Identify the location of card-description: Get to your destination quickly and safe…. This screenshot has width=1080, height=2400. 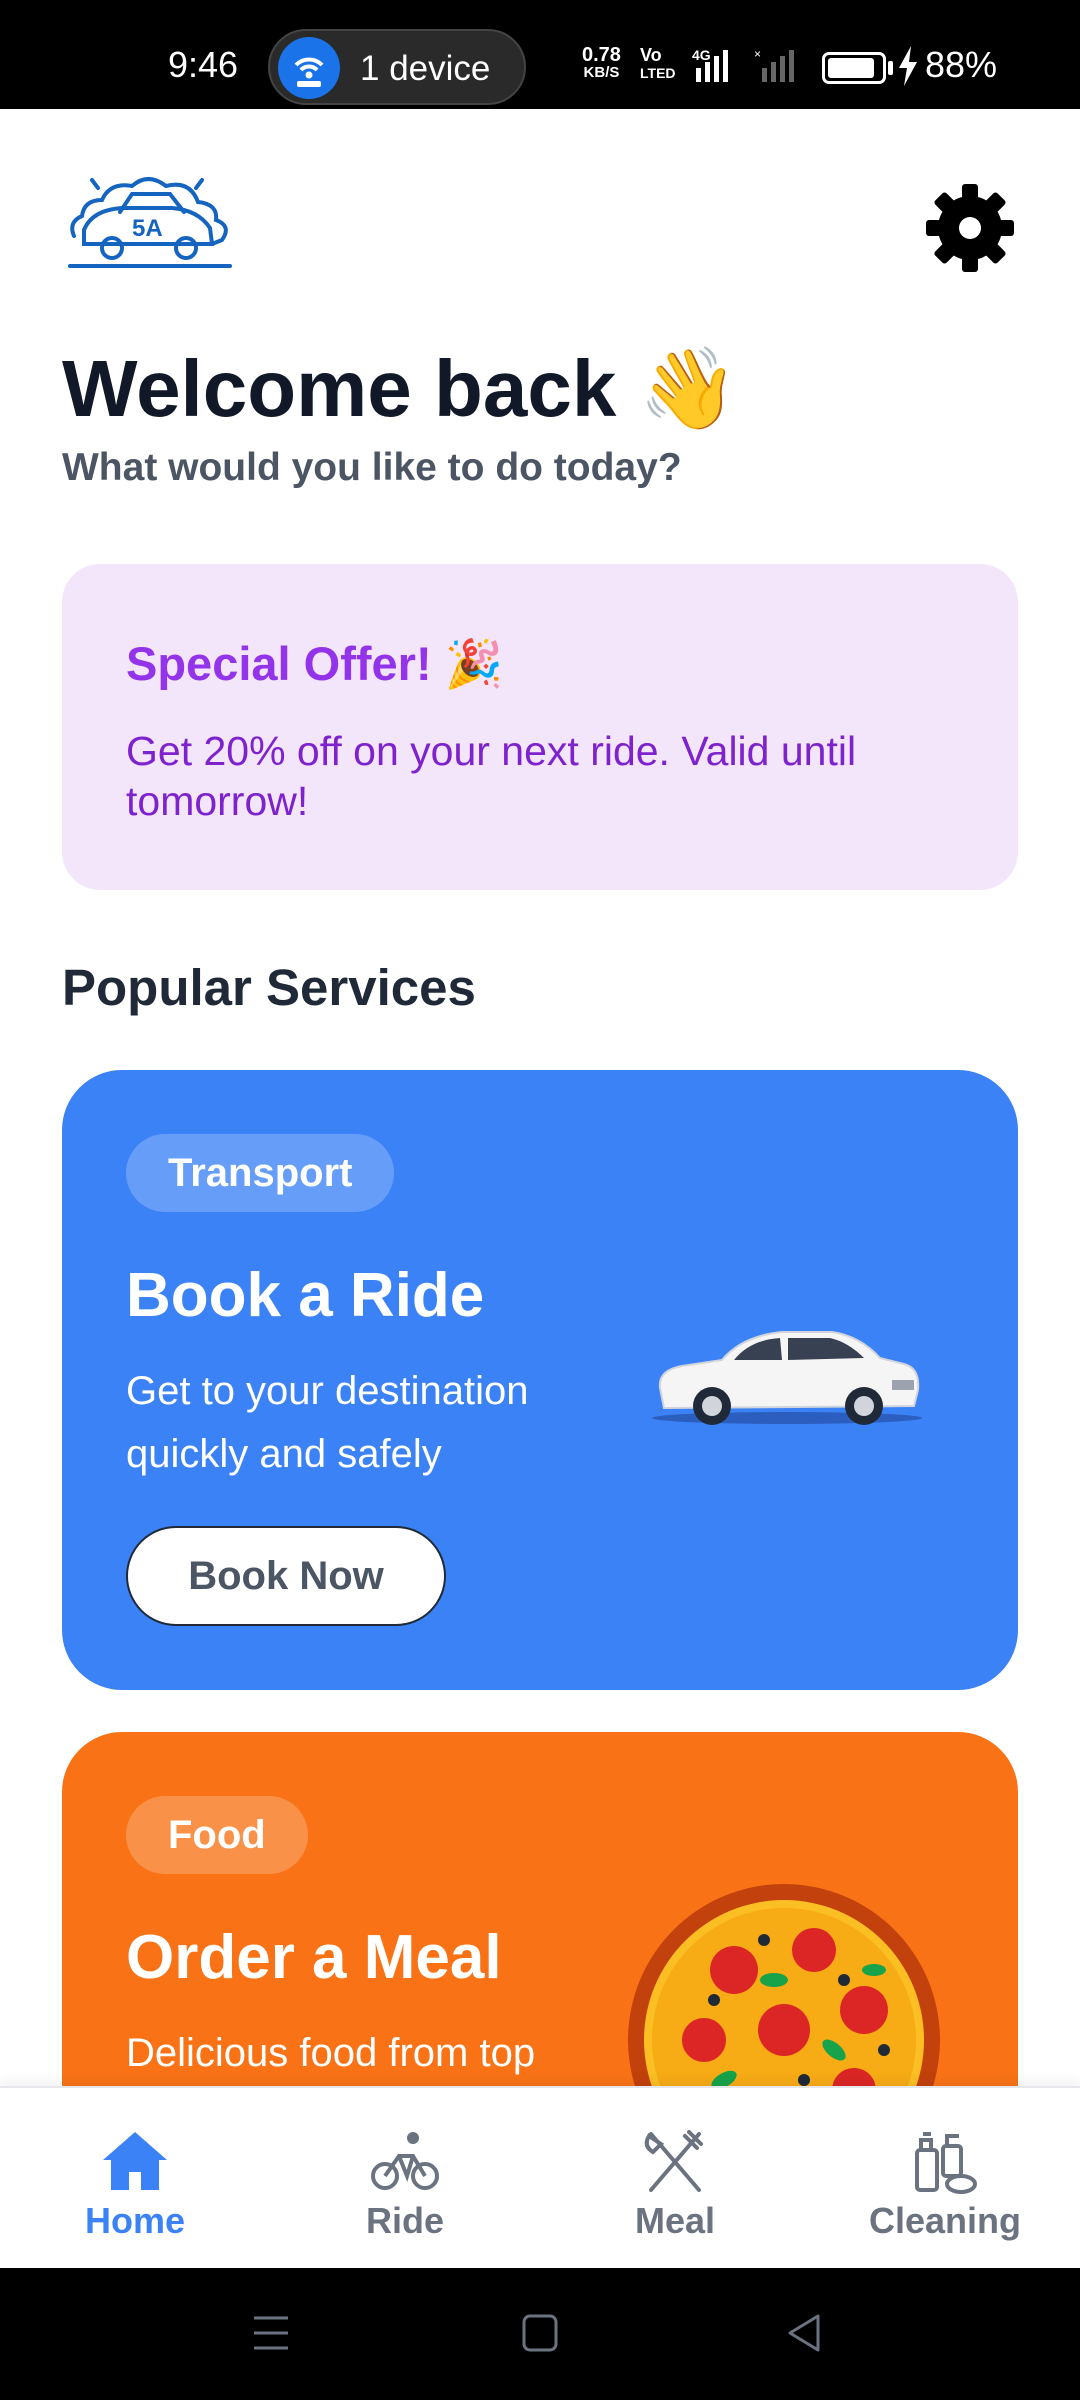
(327, 1422).